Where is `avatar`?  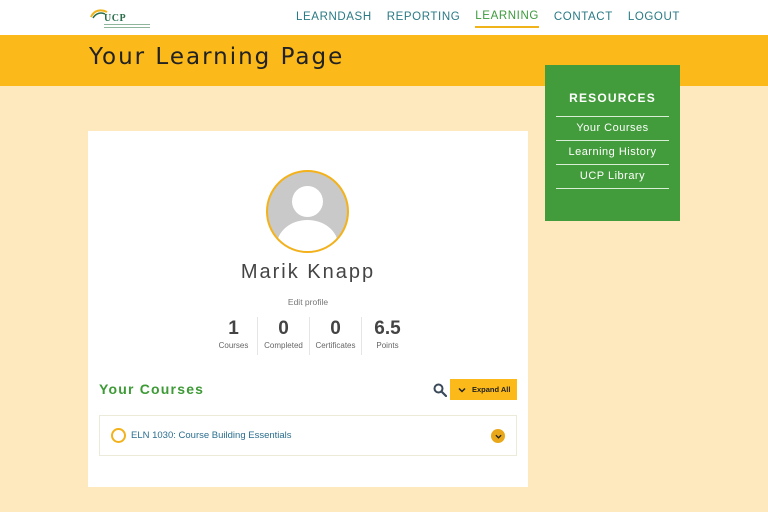
avatar is located at coordinates (307, 211).